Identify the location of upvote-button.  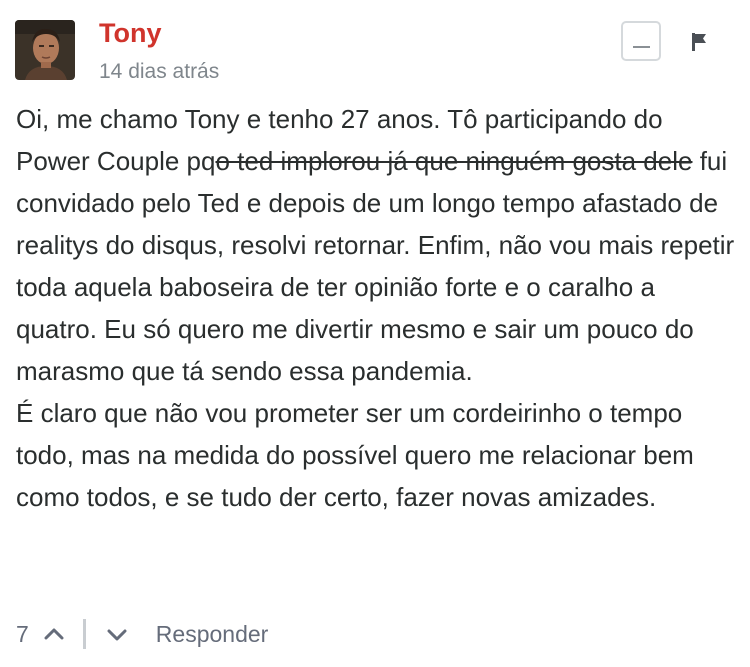
(54, 634).